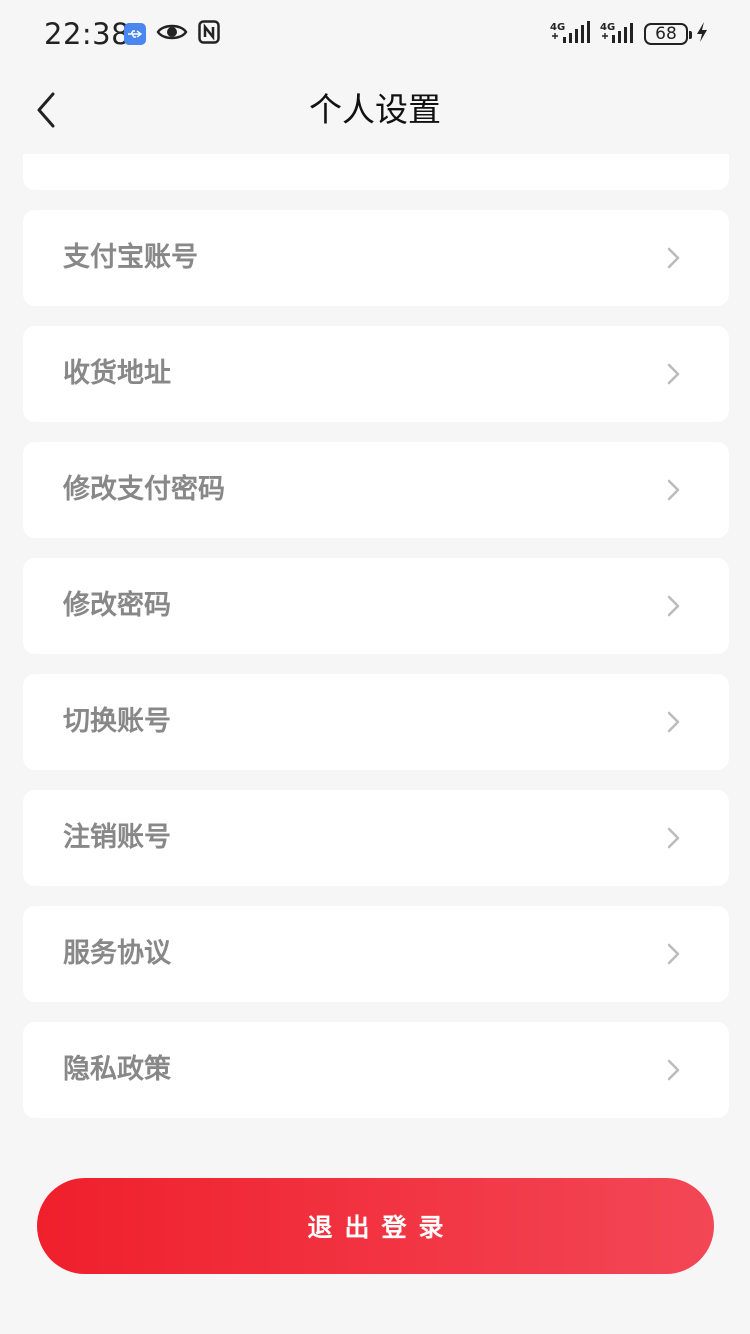 Image resolution: width=750 pixels, height=1334 pixels. Describe the element at coordinates (376, 374) in the screenshot. I see `menu-item-shipping-address: 收货地址` at that location.